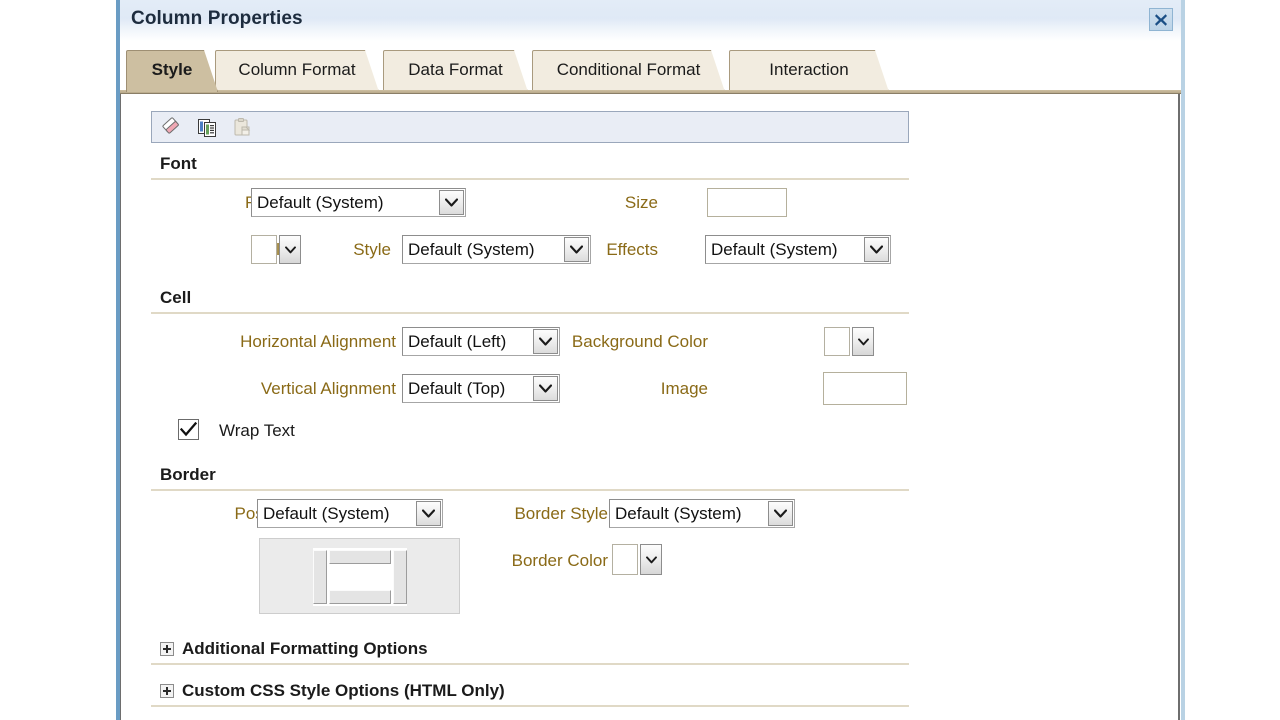  I want to click on background-color-label: Background Color, so click(639, 341).